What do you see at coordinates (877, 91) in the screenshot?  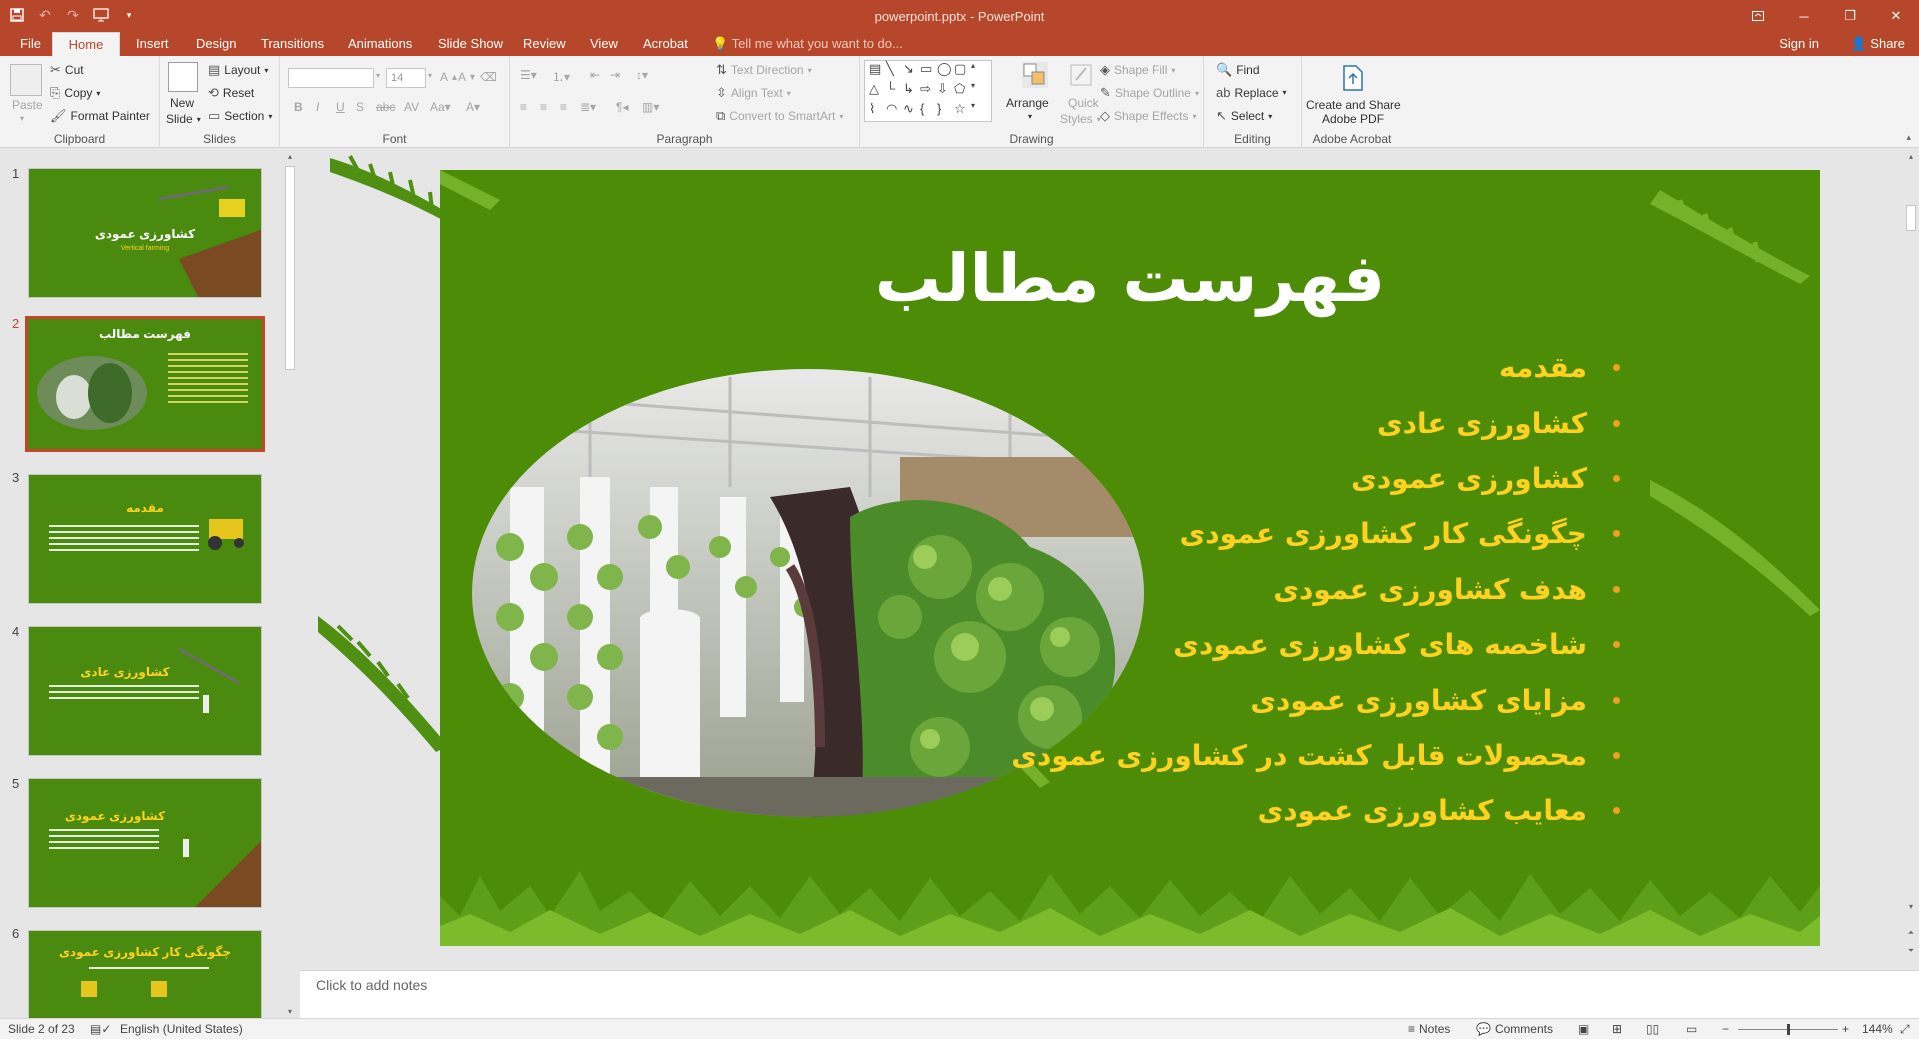 I see `triangle-shape-icon: △` at bounding box center [877, 91].